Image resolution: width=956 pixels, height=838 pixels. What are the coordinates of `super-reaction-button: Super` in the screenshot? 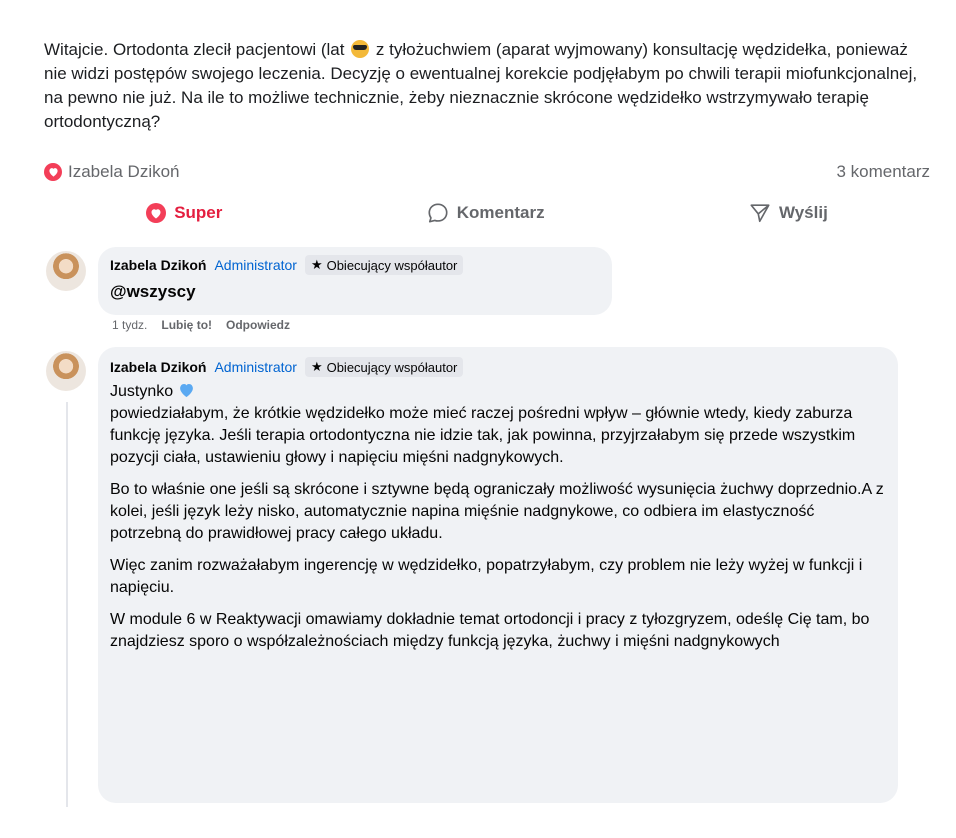 It's located at (184, 213).